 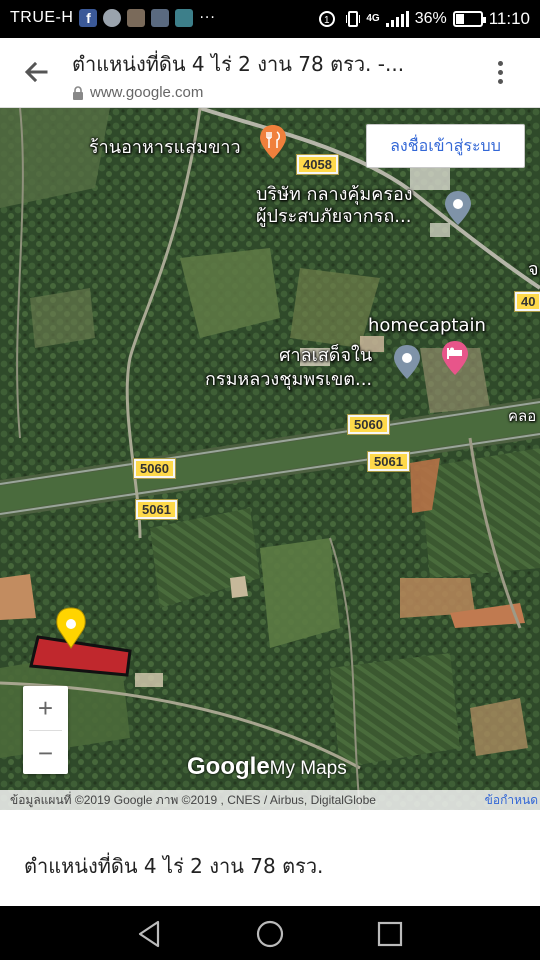 What do you see at coordinates (45, 753) in the screenshot?
I see `zoom-out-button: −` at bounding box center [45, 753].